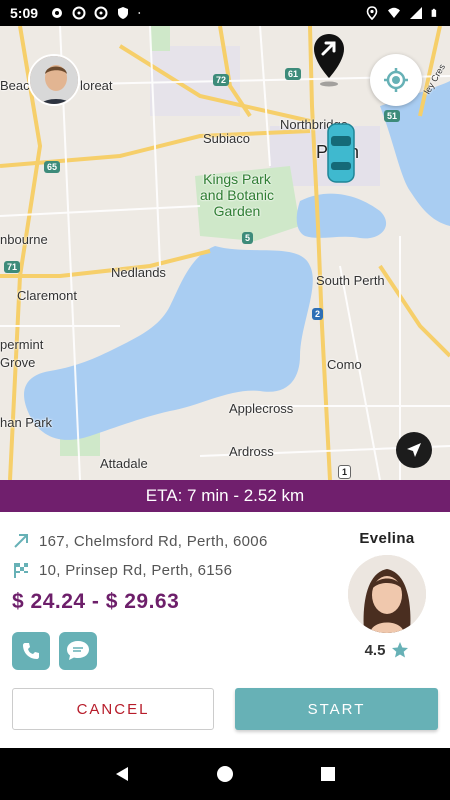 This screenshot has height=800, width=450. What do you see at coordinates (24, 239) in the screenshot?
I see `map-label-mosman: nbourne` at bounding box center [24, 239].